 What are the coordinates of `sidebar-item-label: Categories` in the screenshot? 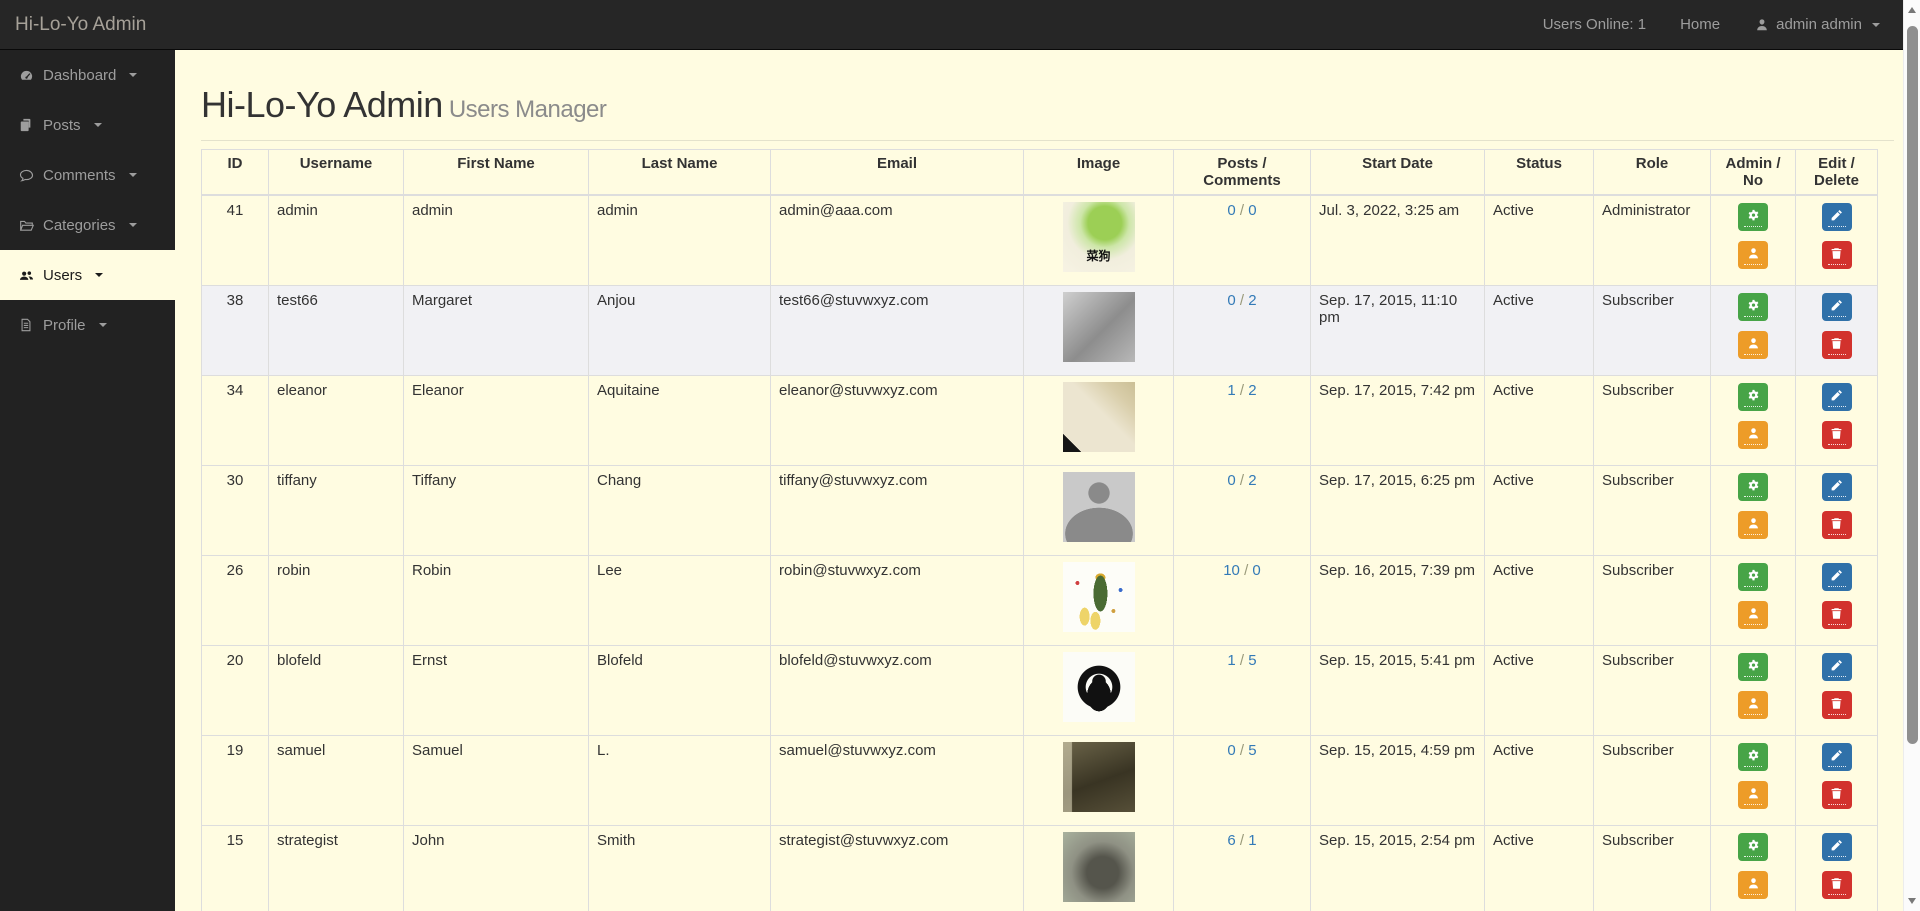 It's located at (79, 225).